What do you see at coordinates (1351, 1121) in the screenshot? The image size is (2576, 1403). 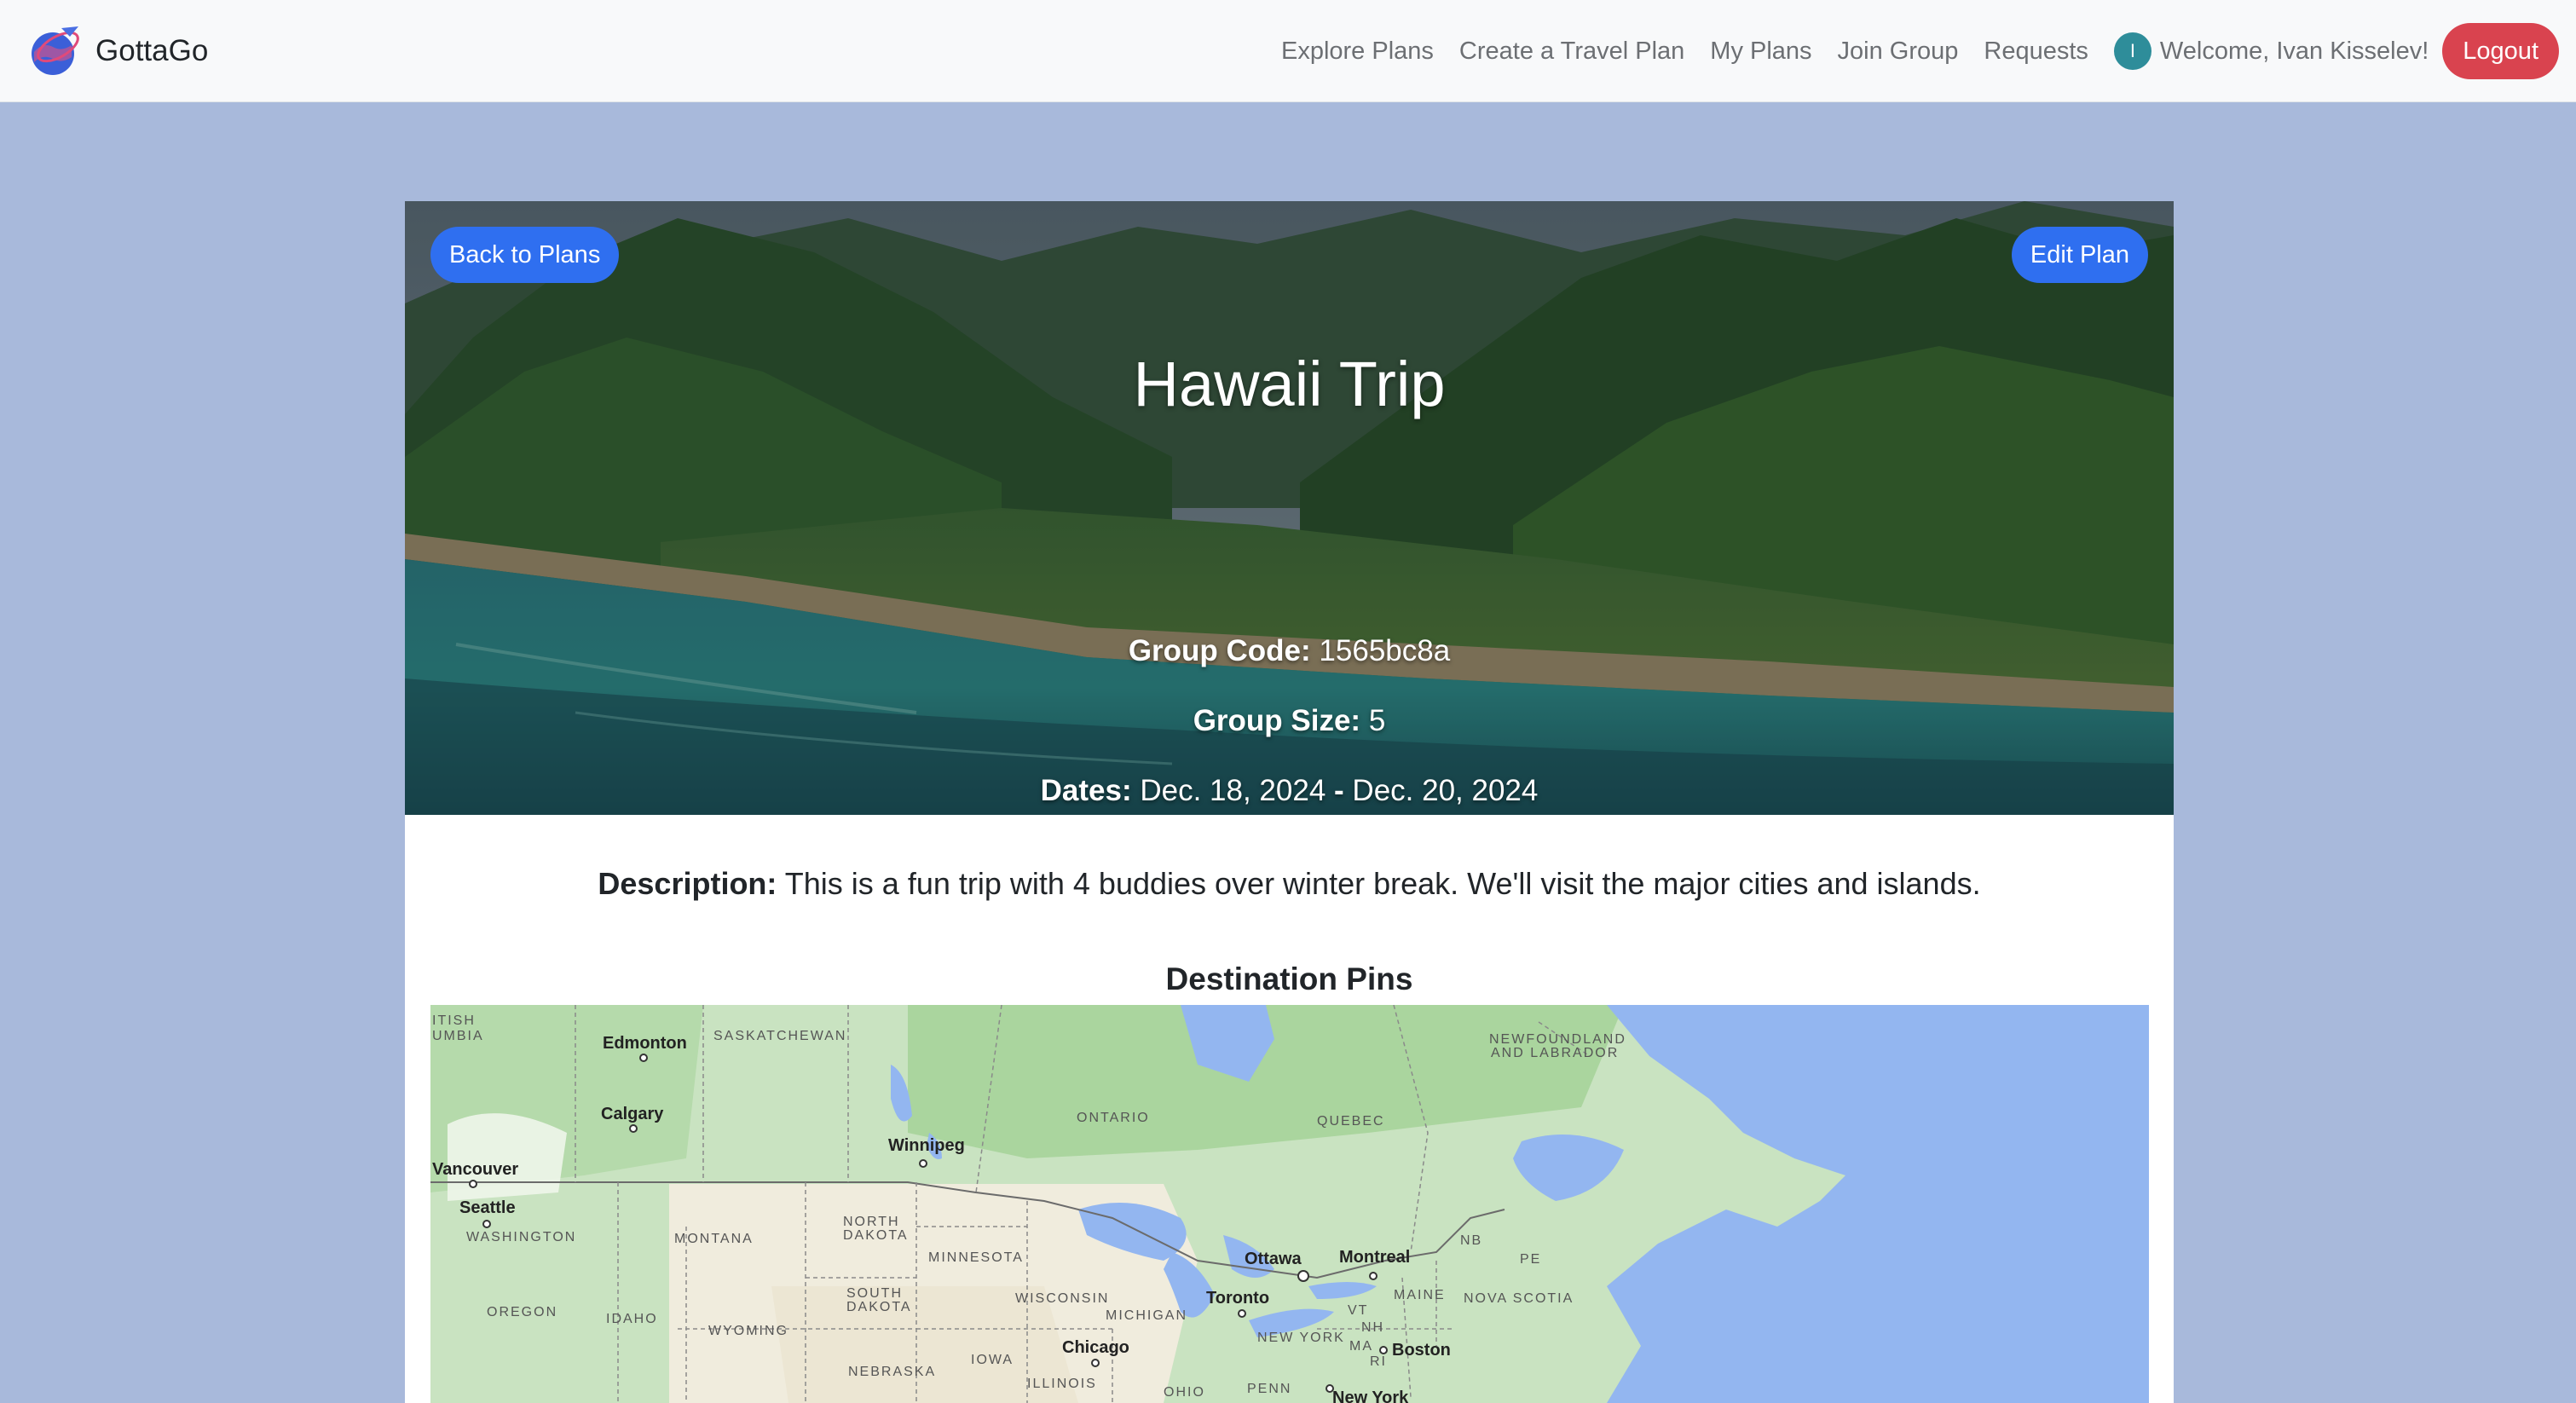 I see `map-region: QUEBEC` at bounding box center [1351, 1121].